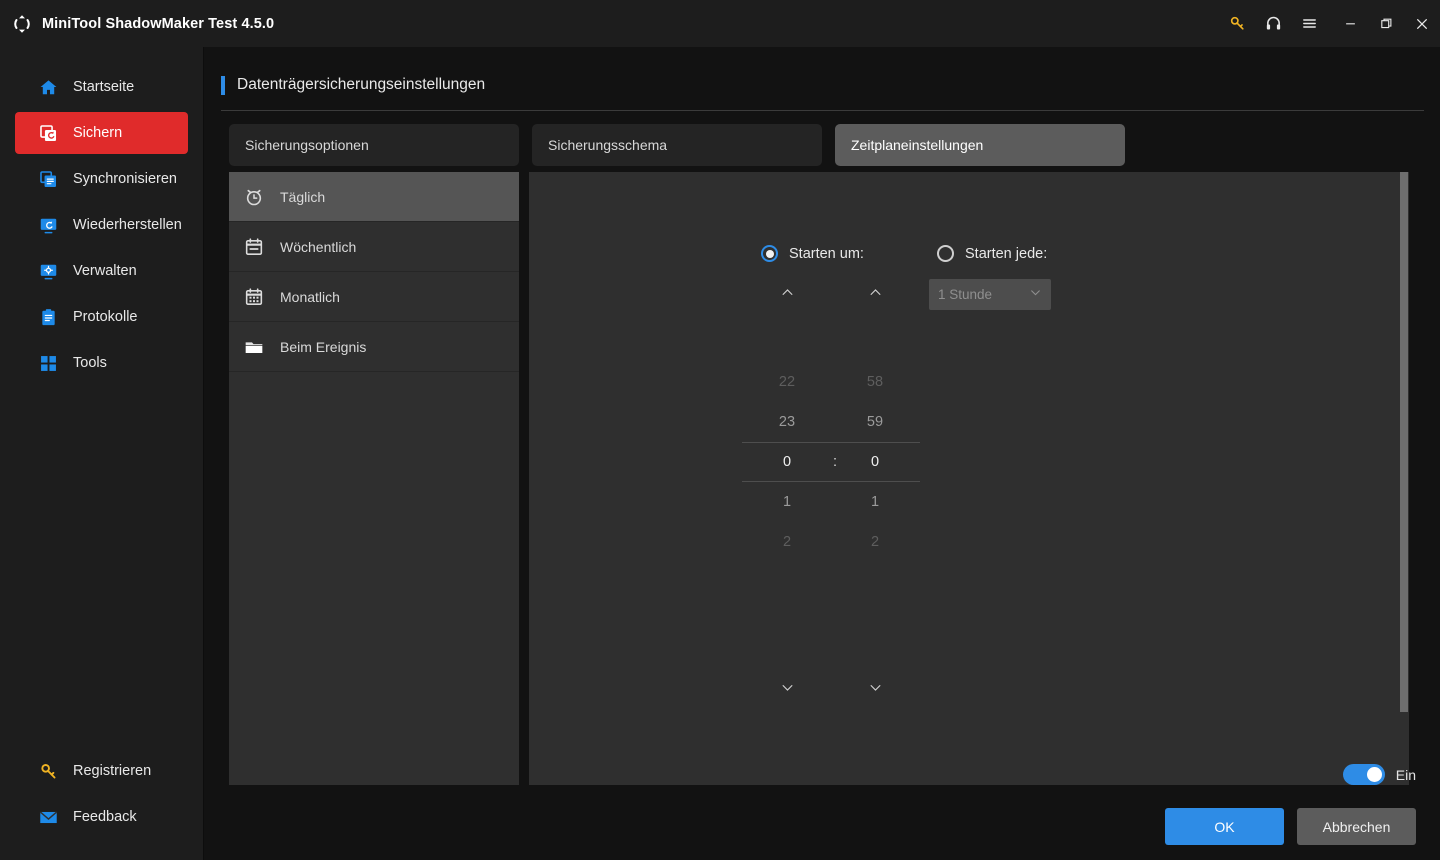 Image resolution: width=1440 pixels, height=860 pixels. Describe the element at coordinates (1422, 23) in the screenshot. I see `close-icon` at that location.